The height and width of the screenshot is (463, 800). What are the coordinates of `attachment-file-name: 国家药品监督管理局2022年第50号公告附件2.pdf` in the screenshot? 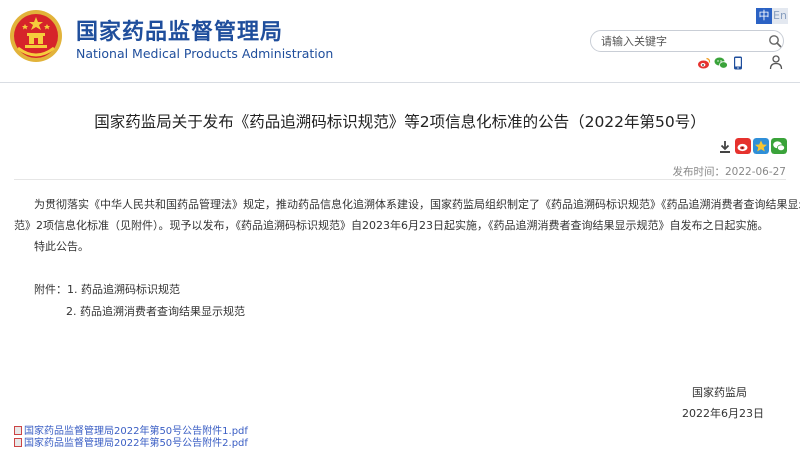 It's located at (136, 443).